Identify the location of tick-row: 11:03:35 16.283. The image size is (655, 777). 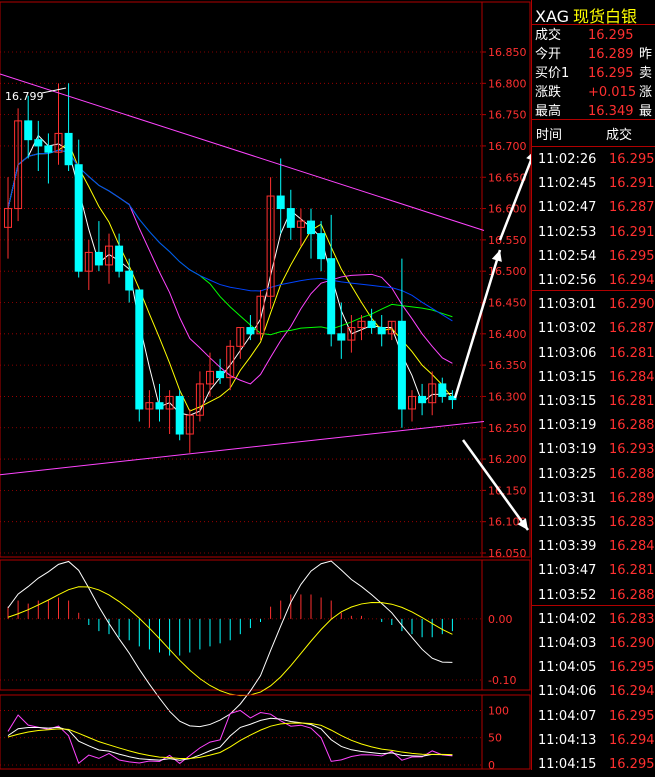
(596, 523).